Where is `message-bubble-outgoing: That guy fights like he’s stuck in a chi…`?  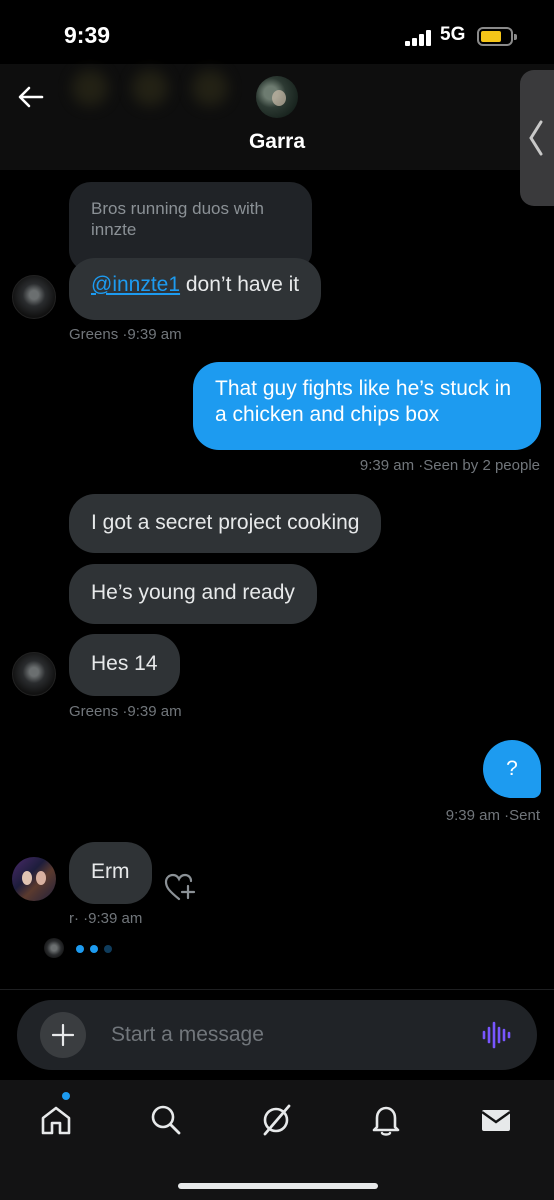 message-bubble-outgoing: That guy fights like he’s stuck in a chi… is located at coordinates (367, 406).